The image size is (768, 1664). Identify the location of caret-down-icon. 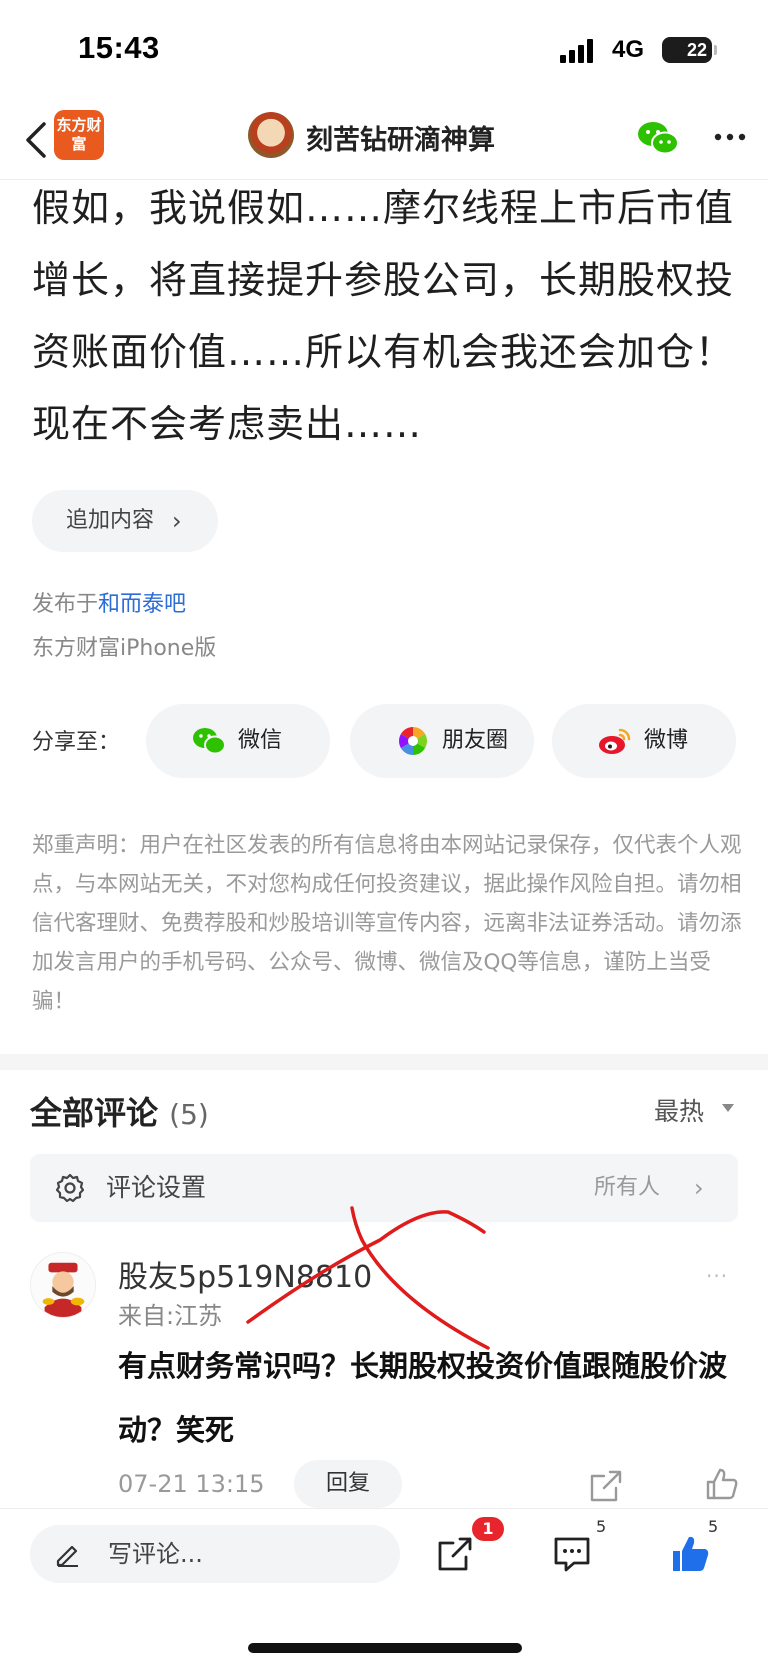
(728, 1108).